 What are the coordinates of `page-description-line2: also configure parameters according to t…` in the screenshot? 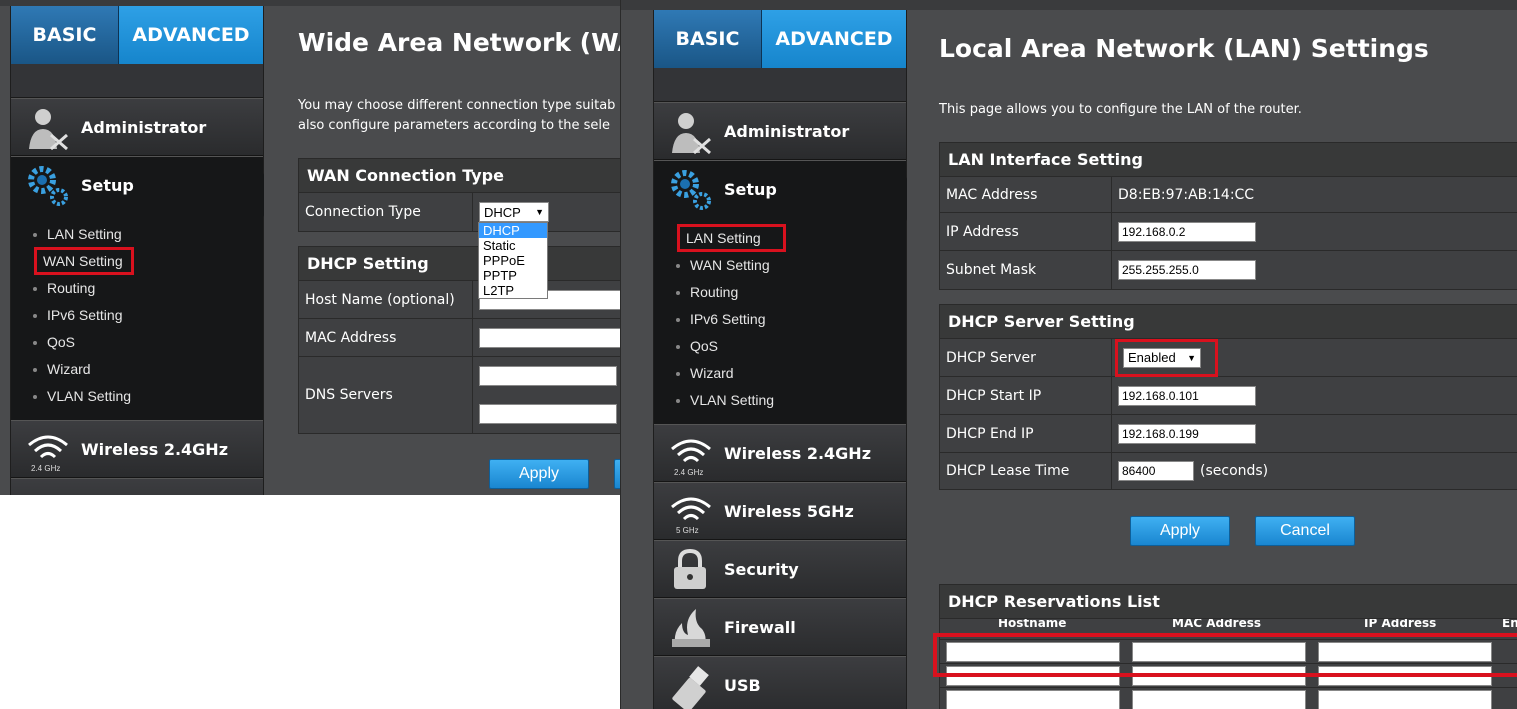 It's located at (454, 125).